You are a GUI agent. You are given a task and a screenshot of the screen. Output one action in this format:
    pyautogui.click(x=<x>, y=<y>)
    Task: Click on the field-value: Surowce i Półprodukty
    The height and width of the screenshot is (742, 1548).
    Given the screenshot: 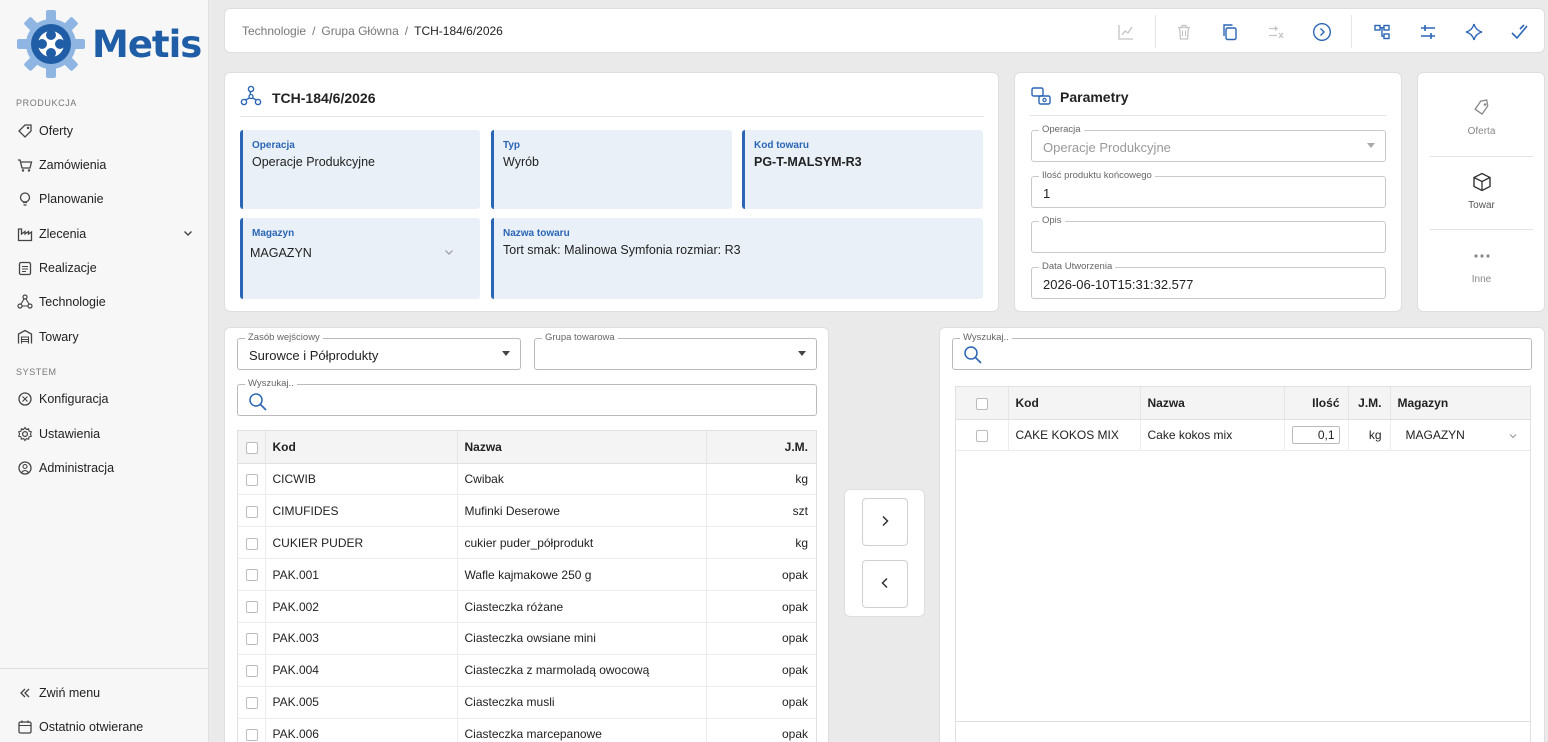 What is the action you would take?
    pyautogui.click(x=313, y=355)
    